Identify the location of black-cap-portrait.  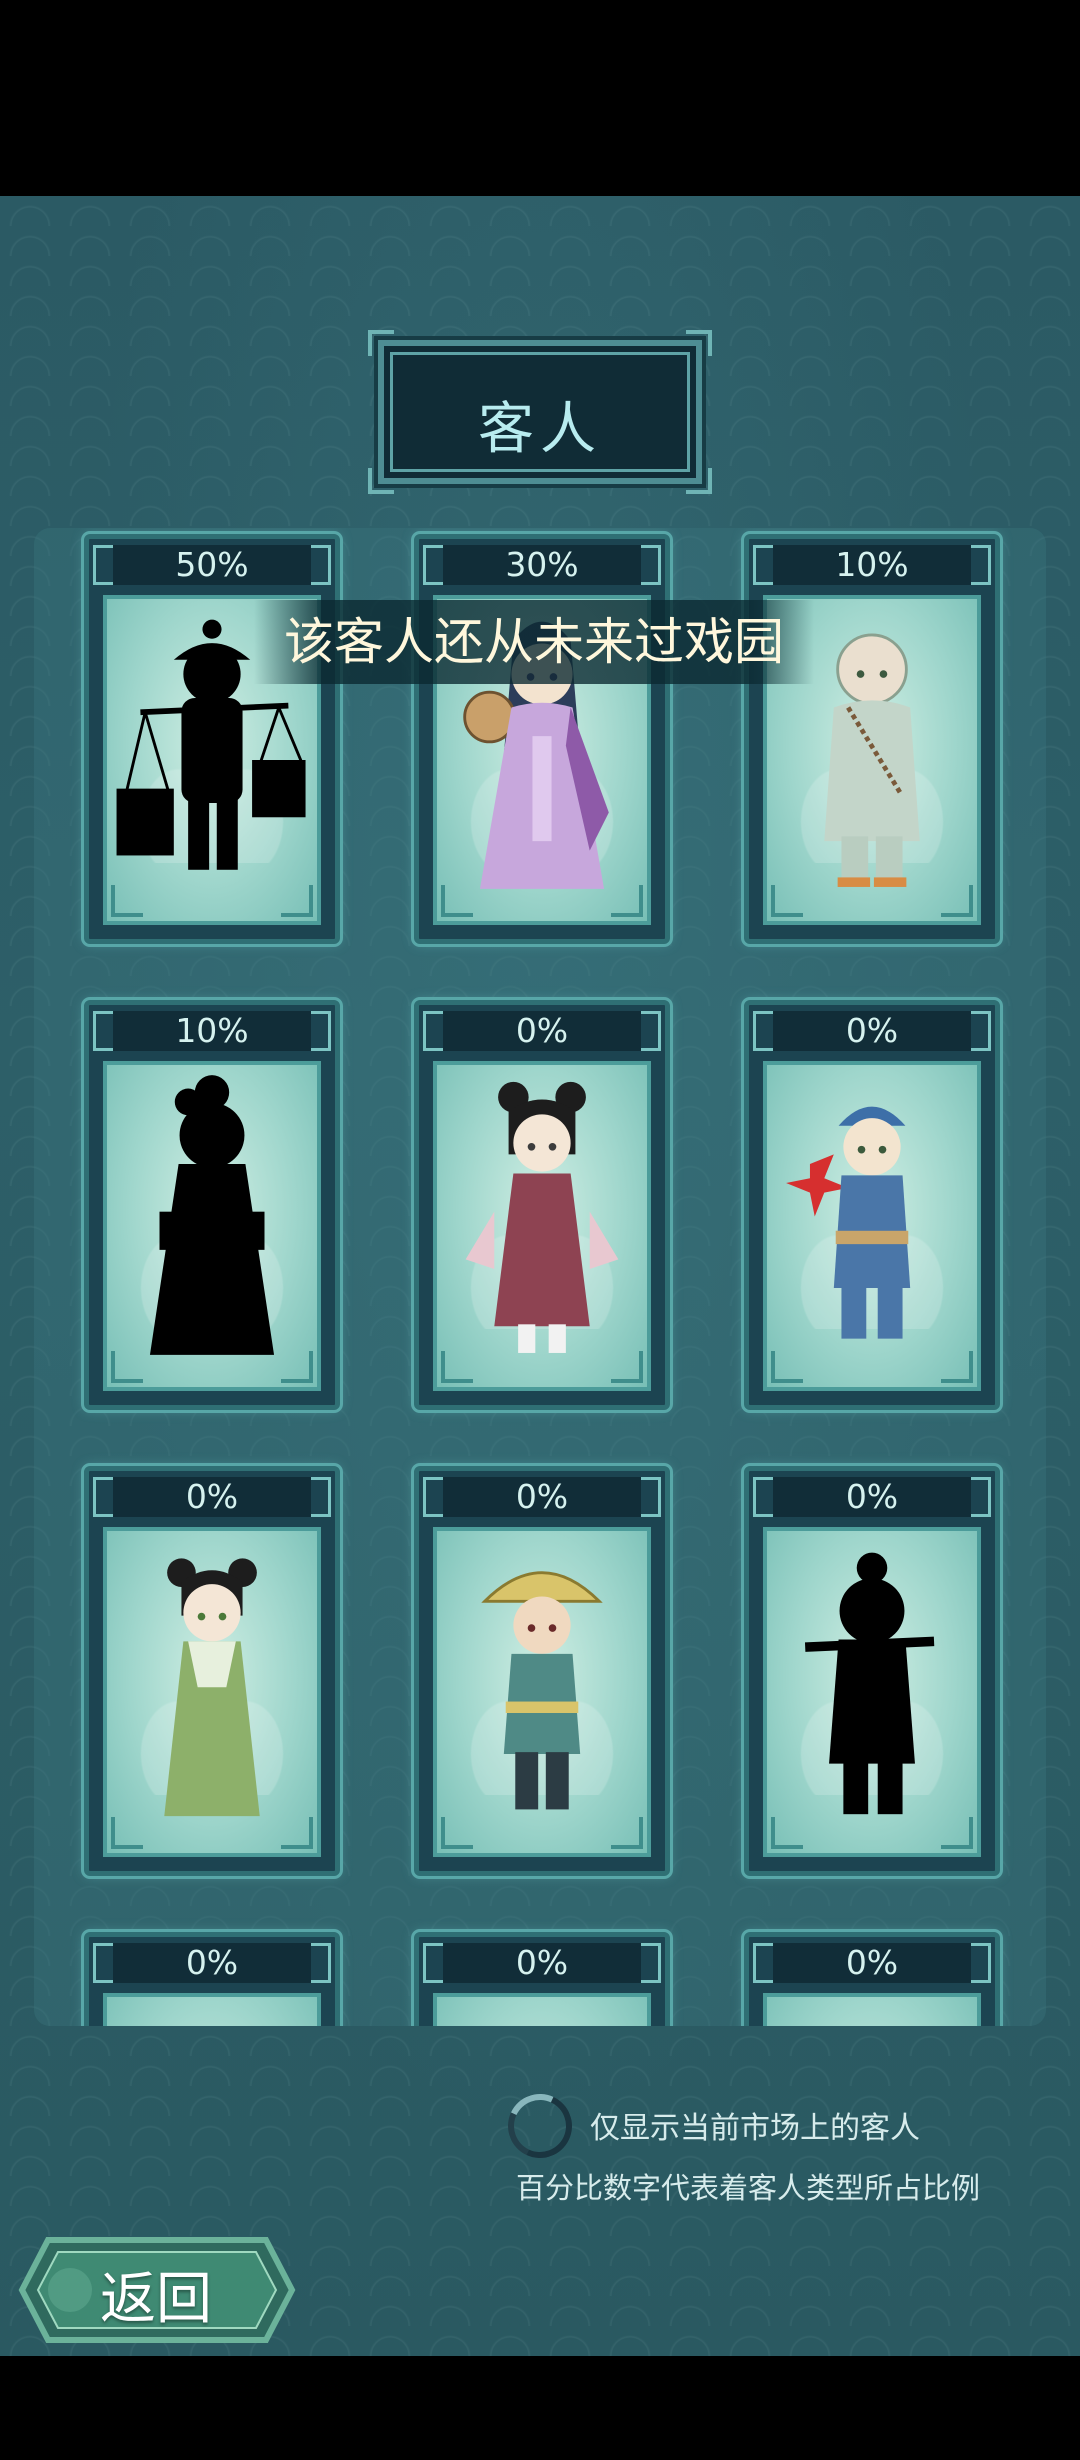
(872, 2011).